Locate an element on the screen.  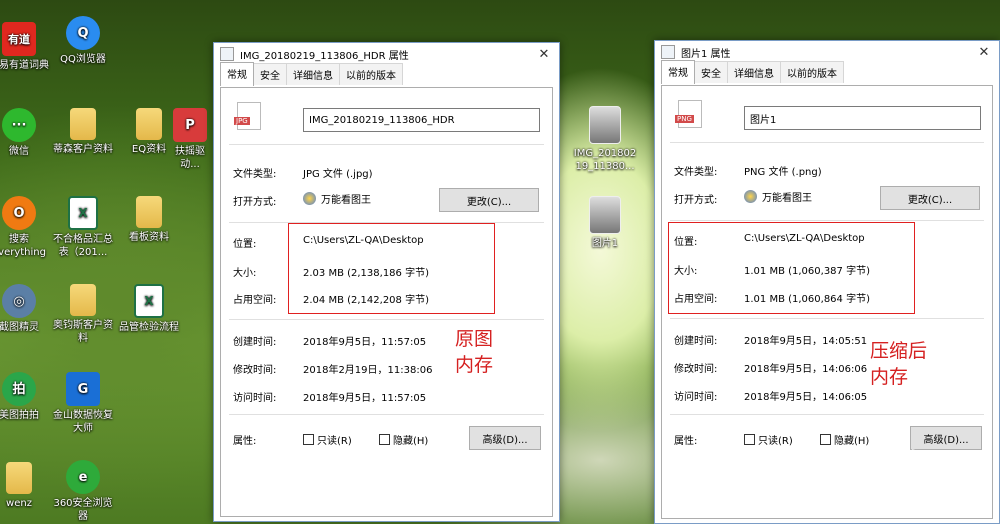
viewer-app-icon is located at coordinates (750, 196).